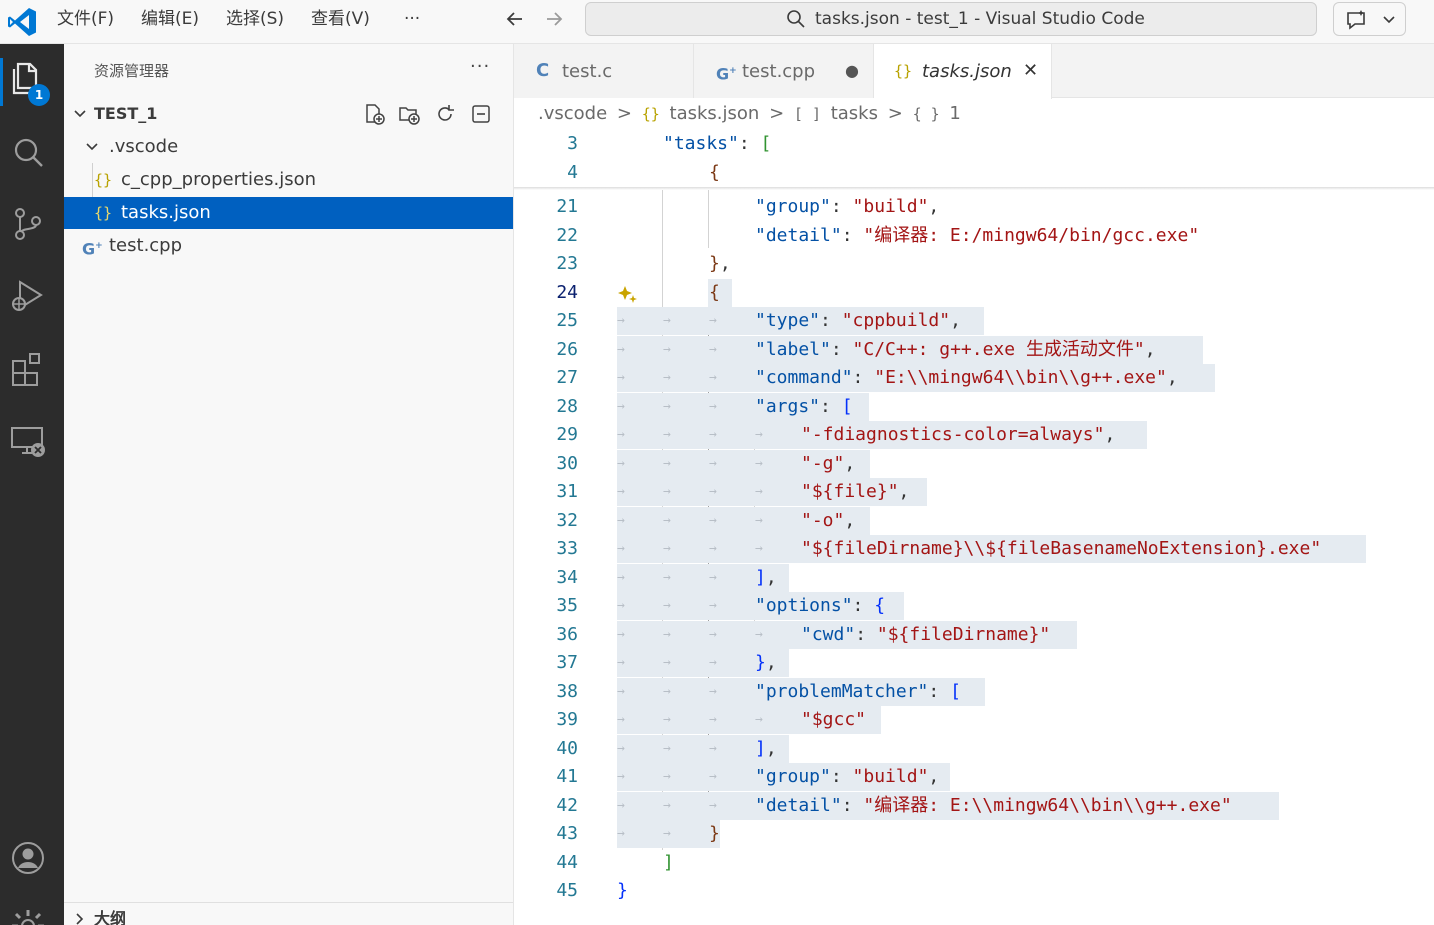 The image size is (1434, 925). Describe the element at coordinates (954, 113) in the screenshot. I see `breadcrumb-item: 1` at that location.